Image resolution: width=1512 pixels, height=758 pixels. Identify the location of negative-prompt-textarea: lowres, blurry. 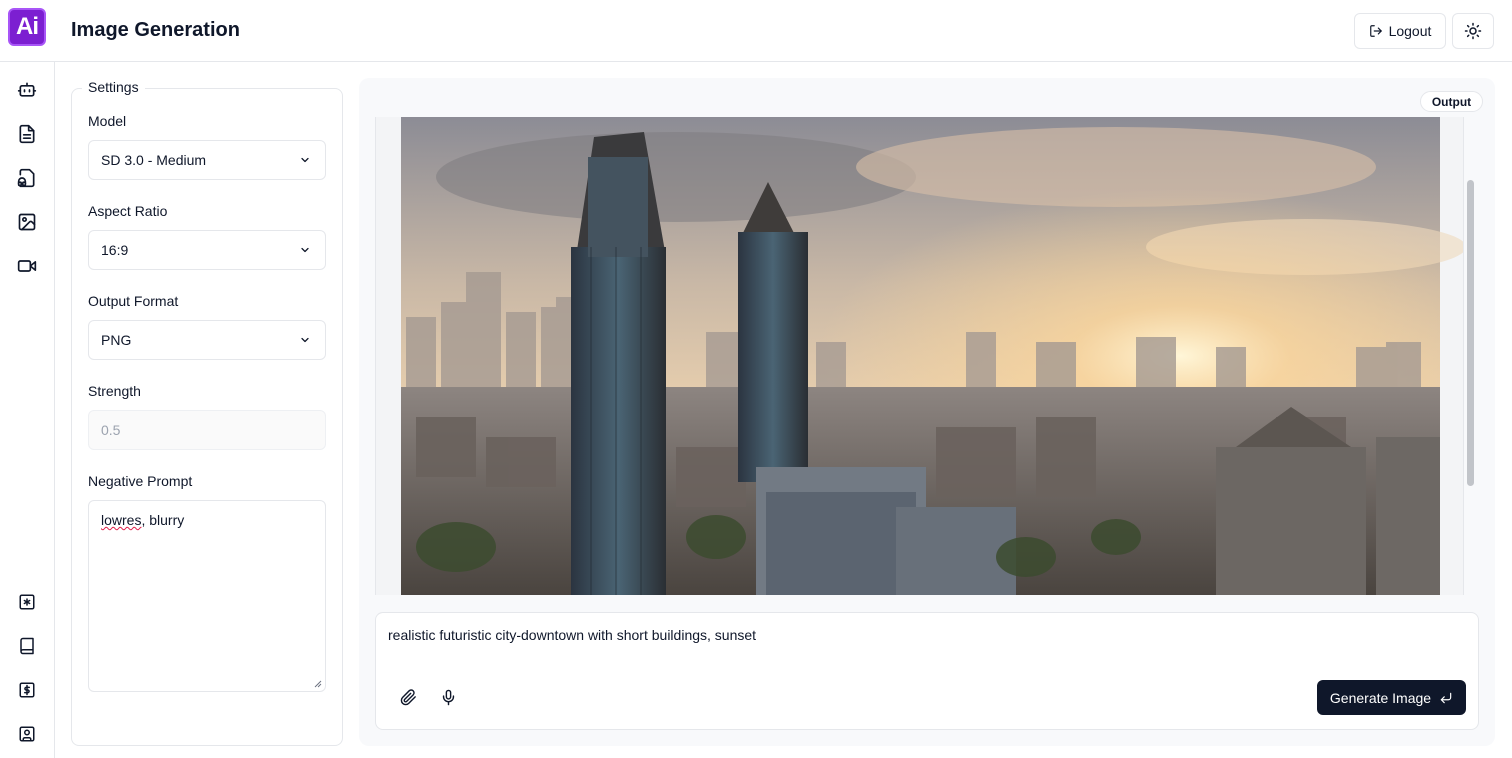
(207, 596).